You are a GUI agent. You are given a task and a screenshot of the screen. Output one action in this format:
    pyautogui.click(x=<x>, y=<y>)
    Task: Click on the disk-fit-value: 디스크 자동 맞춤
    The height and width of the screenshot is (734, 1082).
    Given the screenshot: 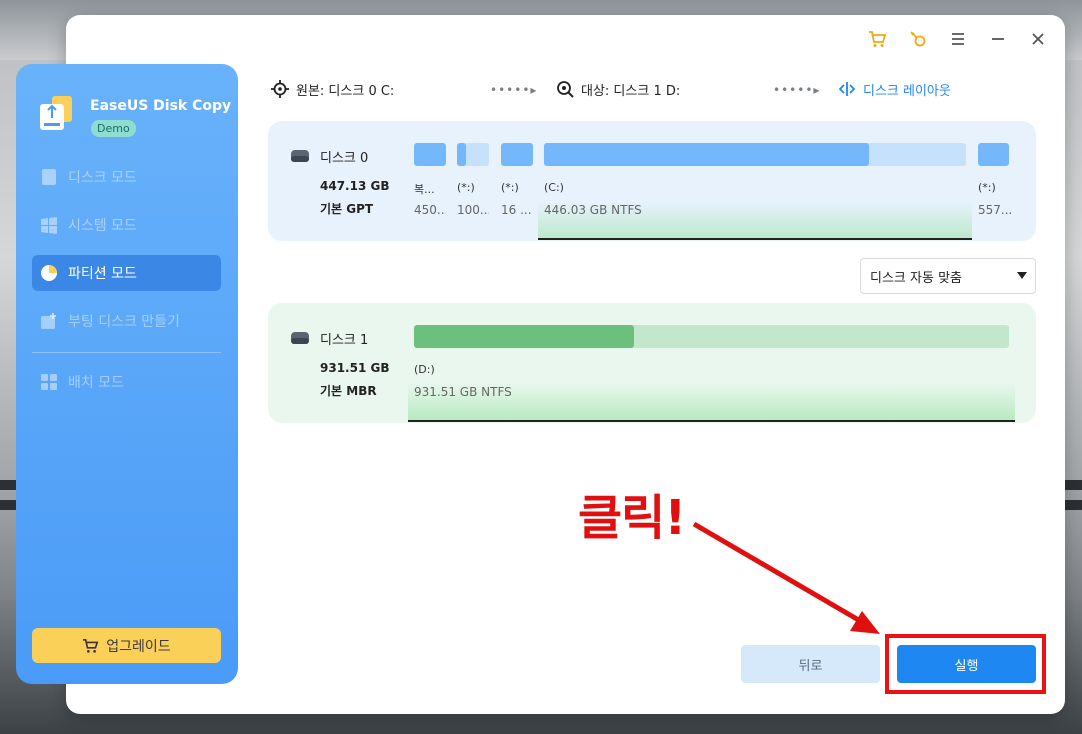 What is the action you would take?
    pyautogui.click(x=916, y=278)
    